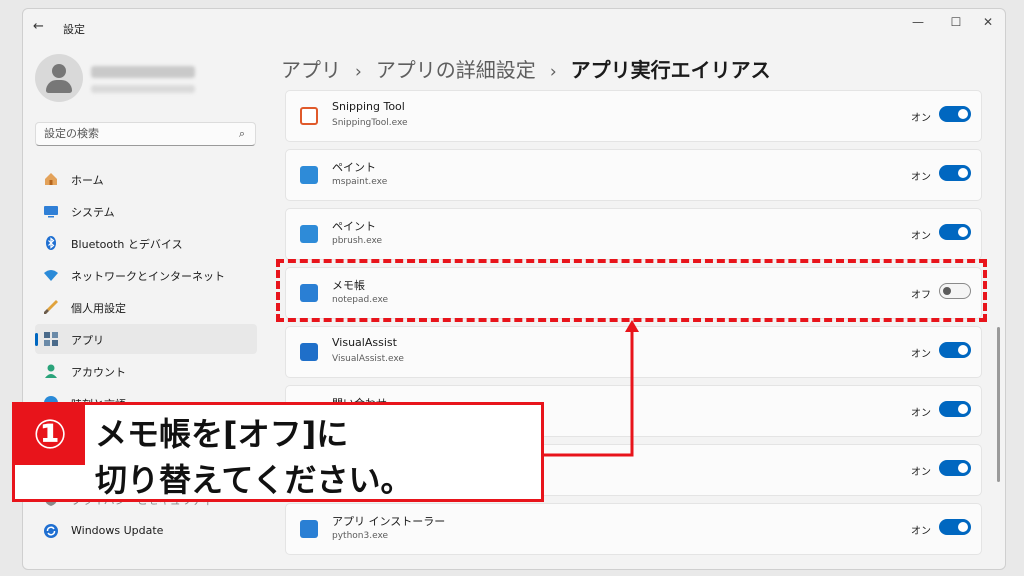 Image resolution: width=1024 pixels, height=576 pixels. What do you see at coordinates (50, 435) in the screenshot?
I see `step-number: ①` at bounding box center [50, 435].